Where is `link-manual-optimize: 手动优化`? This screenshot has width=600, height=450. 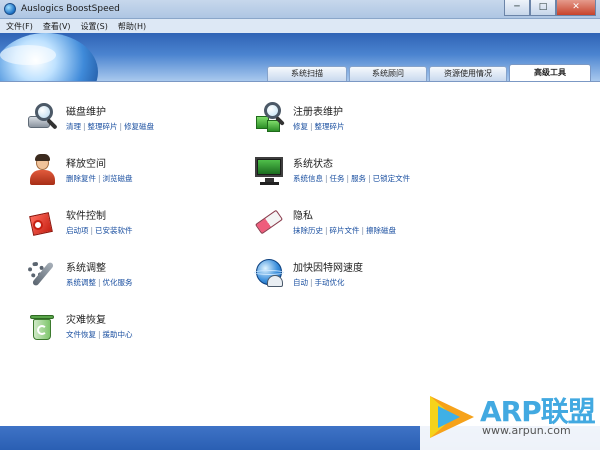 link-manual-optimize: 手动优化 is located at coordinates (330, 282).